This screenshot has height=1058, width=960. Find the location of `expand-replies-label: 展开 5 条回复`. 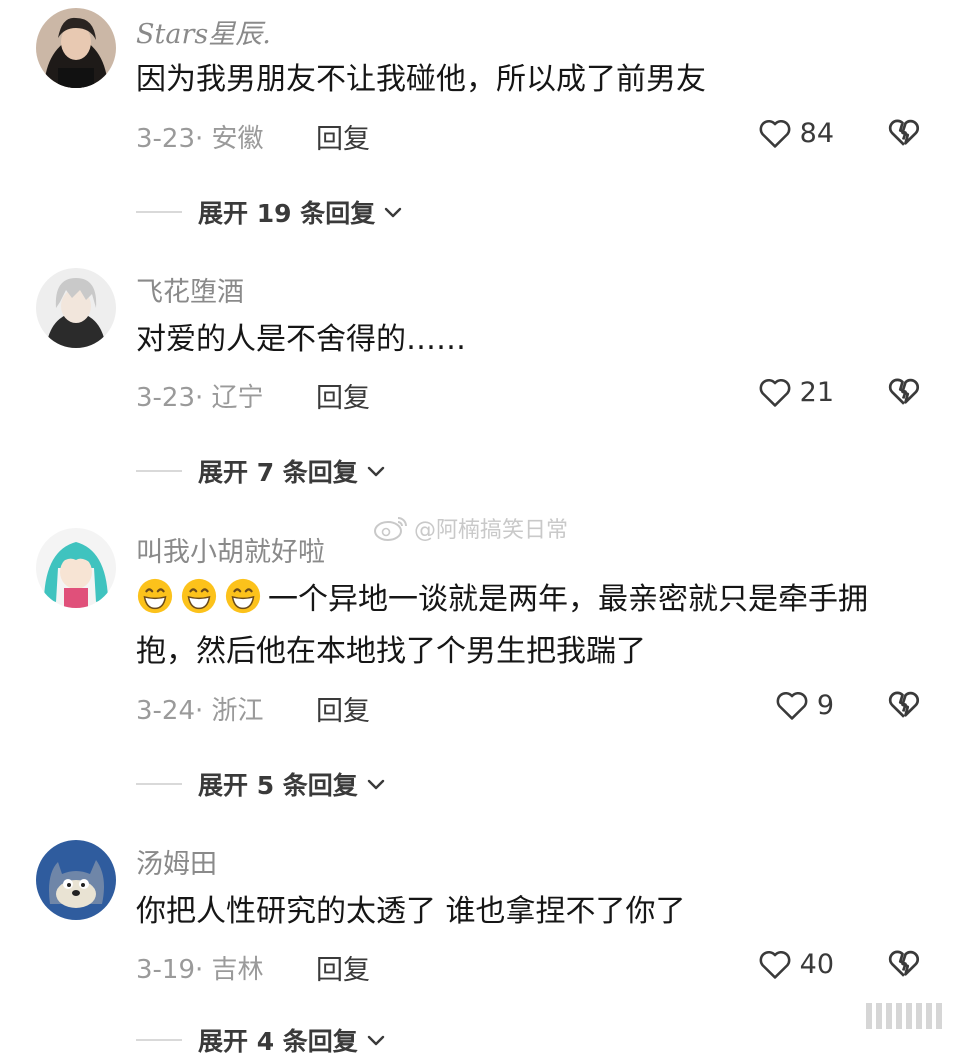

expand-replies-label: 展开 5 条回复 is located at coordinates (278, 785).